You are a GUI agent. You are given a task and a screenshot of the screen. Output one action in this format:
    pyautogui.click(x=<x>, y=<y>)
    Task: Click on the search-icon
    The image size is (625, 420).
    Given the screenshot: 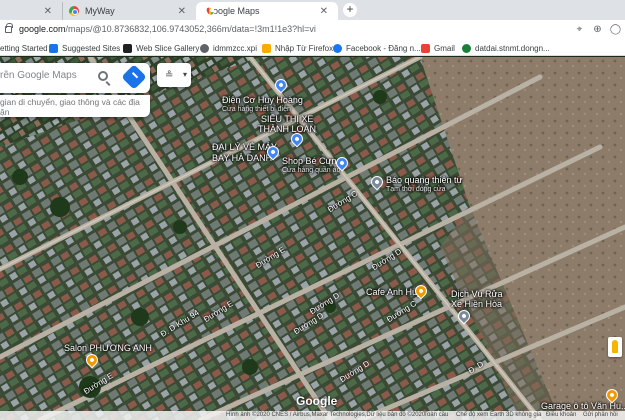 What is the action you would take?
    pyautogui.click(x=103, y=76)
    